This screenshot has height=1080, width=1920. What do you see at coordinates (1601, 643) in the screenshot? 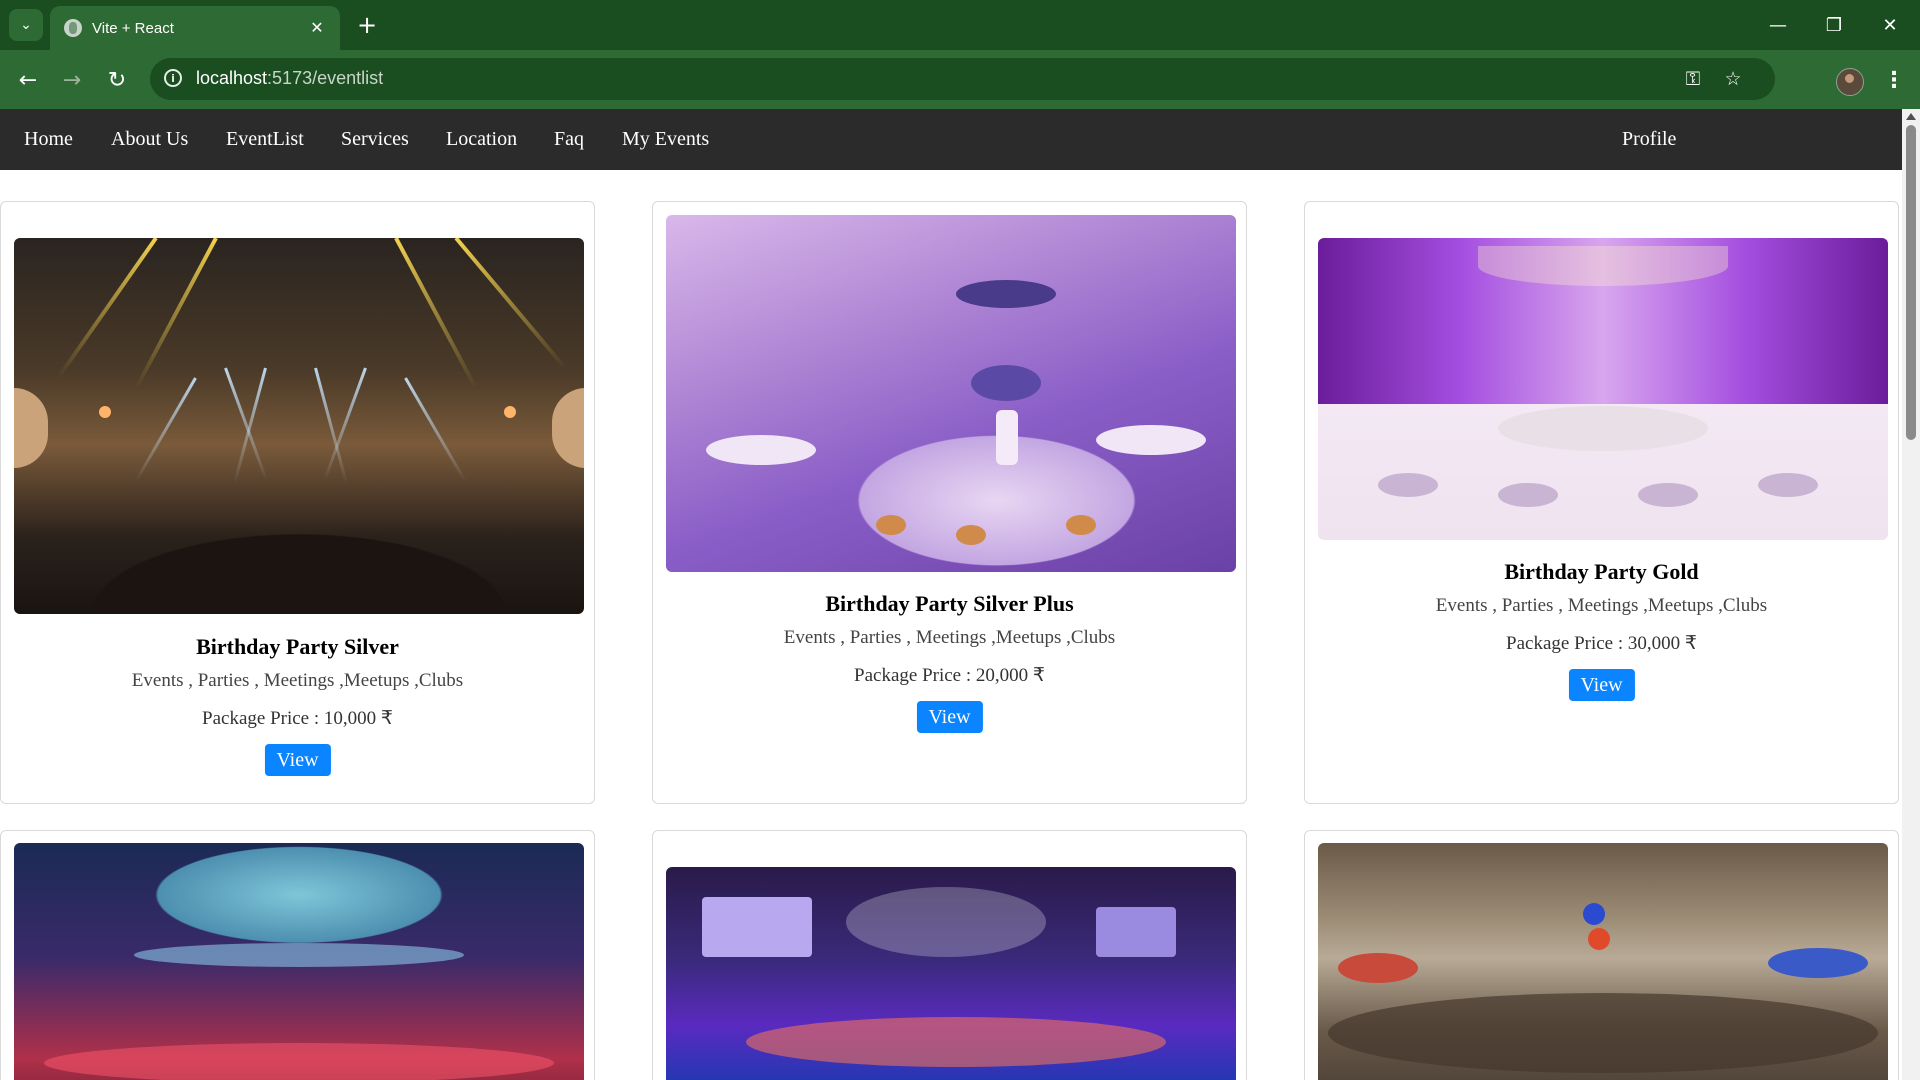
I see `card-price: Package Price : 30,000 ₹` at bounding box center [1601, 643].